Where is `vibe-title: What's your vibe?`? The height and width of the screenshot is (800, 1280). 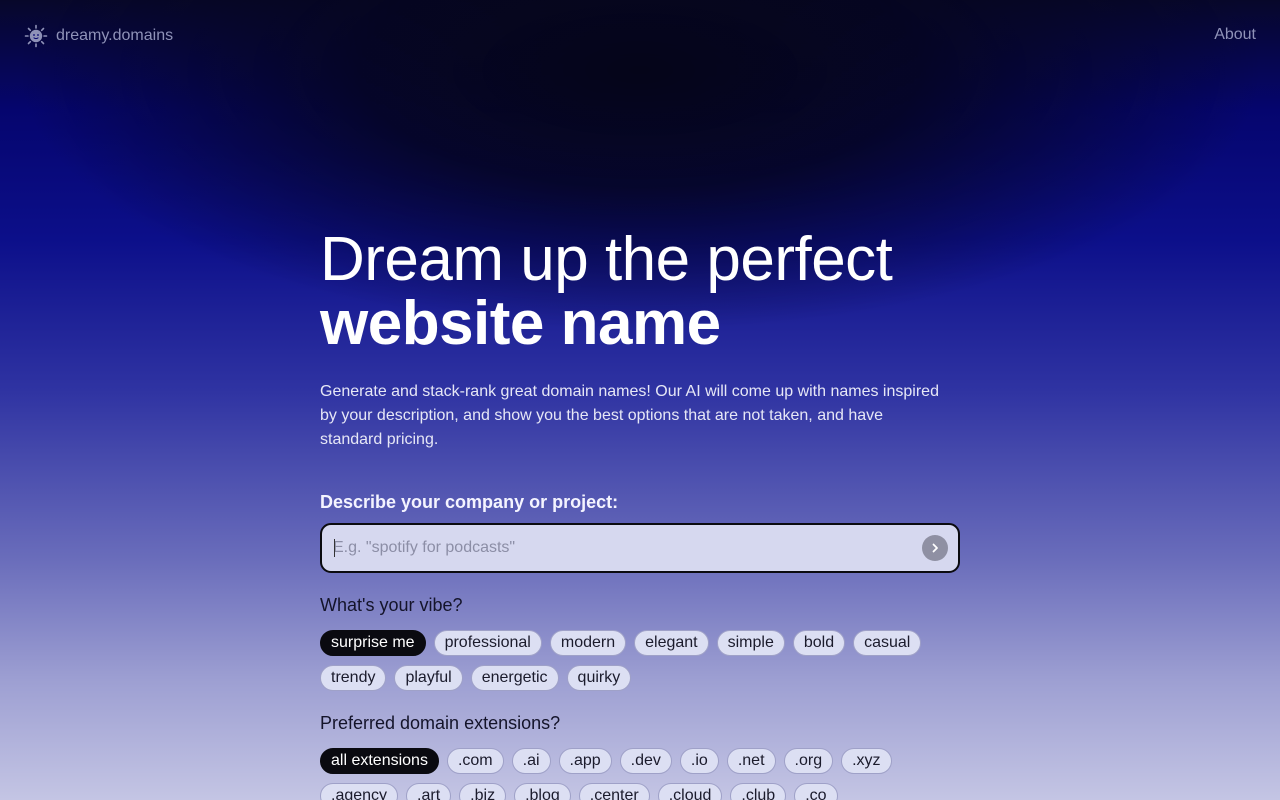 vibe-title: What's your vibe? is located at coordinates (391, 605).